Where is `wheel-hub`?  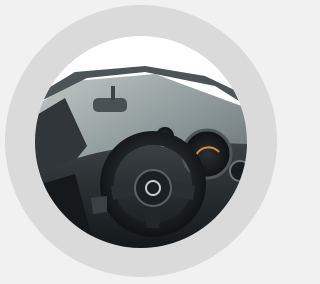
wheel-hub is located at coordinates (153, 188).